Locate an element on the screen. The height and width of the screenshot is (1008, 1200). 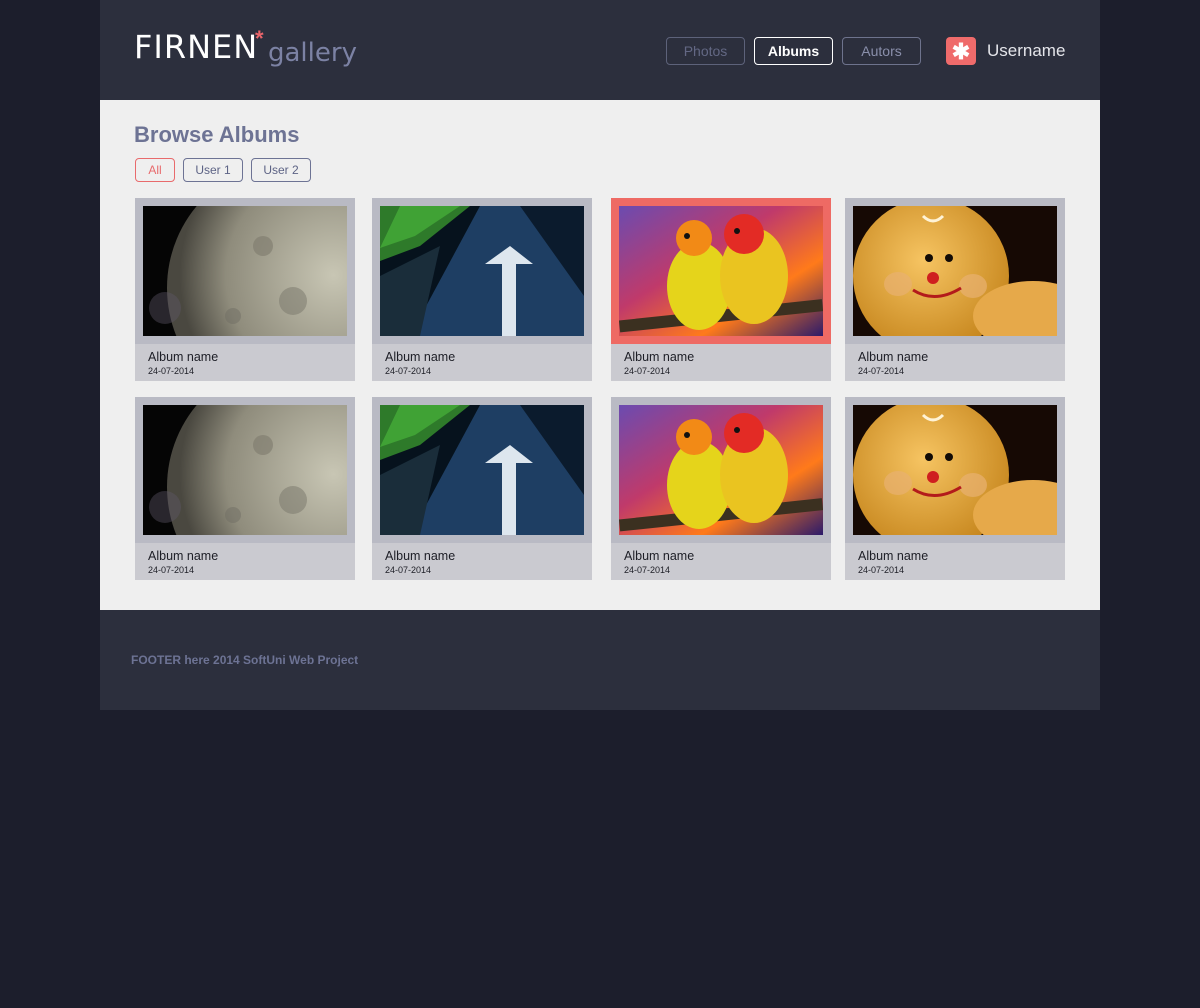
username-link: Username is located at coordinates (1026, 51).